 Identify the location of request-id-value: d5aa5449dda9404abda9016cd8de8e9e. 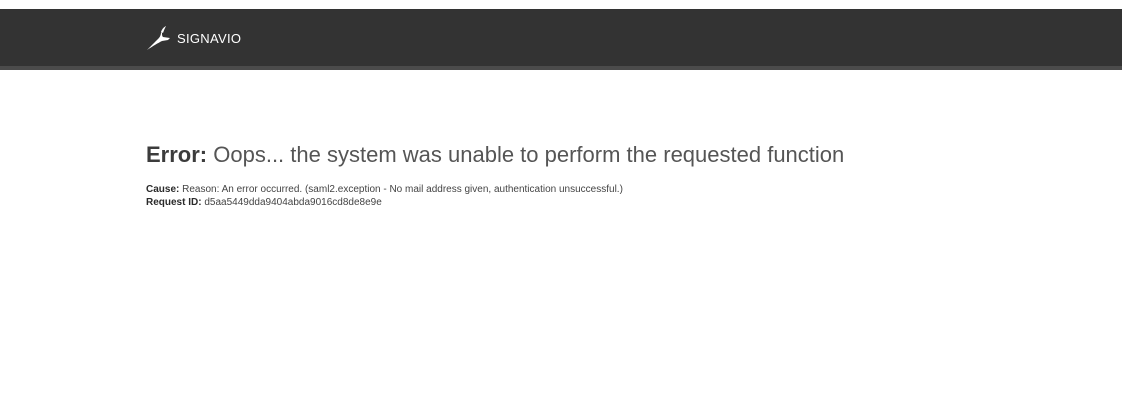
(293, 202).